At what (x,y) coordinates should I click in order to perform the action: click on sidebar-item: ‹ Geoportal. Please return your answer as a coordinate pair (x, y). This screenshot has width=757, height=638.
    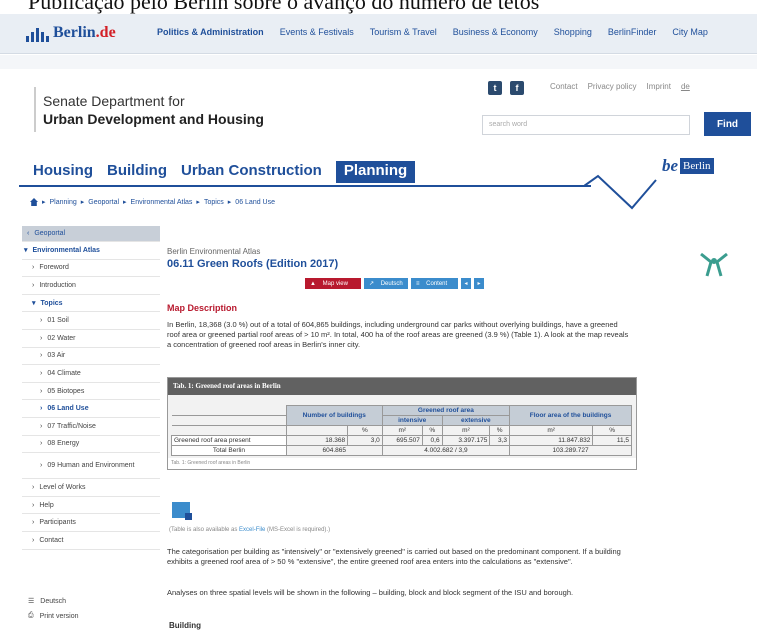
    Looking at the image, I should click on (91, 234).